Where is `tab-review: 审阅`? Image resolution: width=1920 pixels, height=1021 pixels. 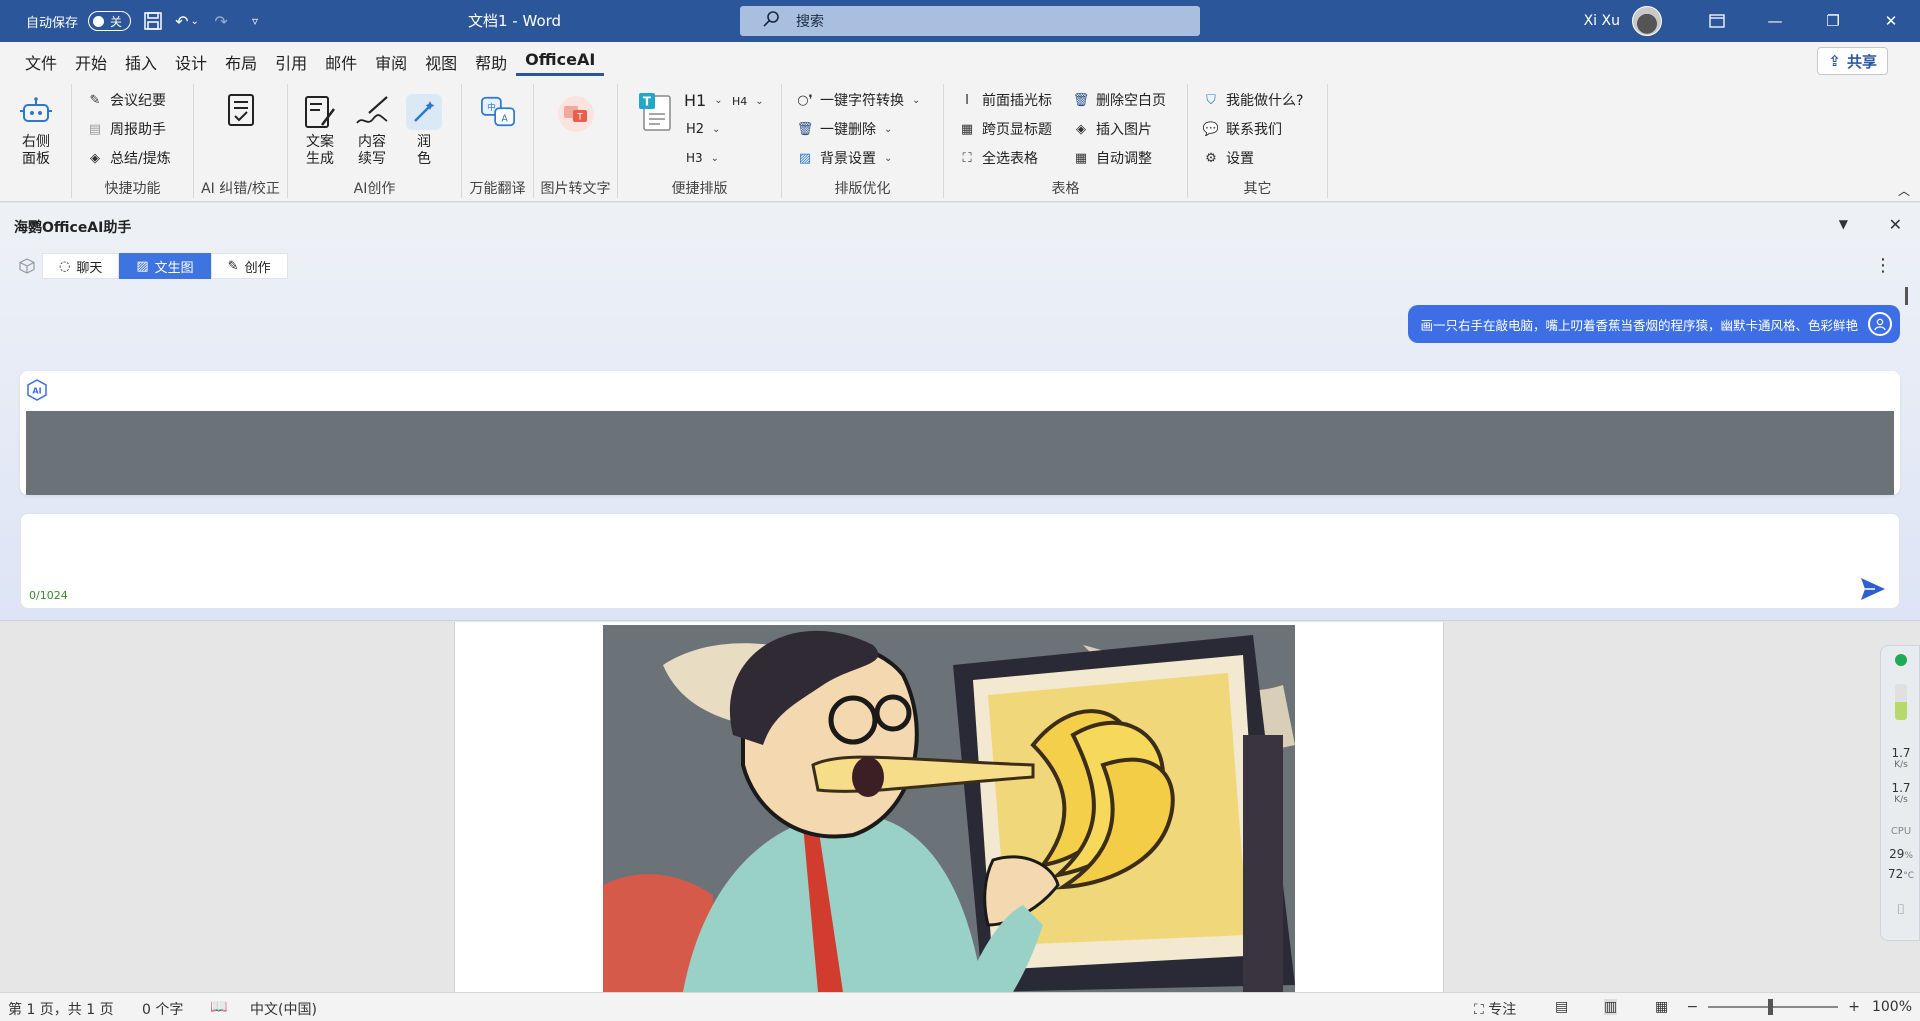 tab-review: 审阅 is located at coordinates (391, 63).